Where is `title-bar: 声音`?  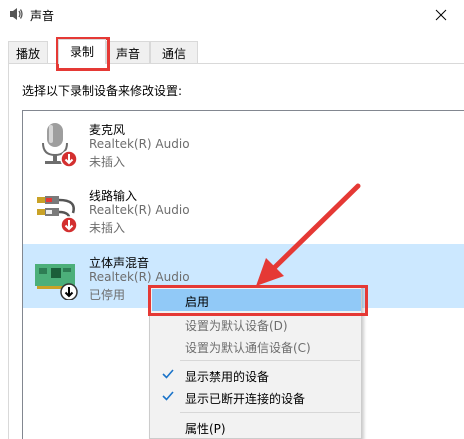
title-bar: 声音 is located at coordinates (232, 15).